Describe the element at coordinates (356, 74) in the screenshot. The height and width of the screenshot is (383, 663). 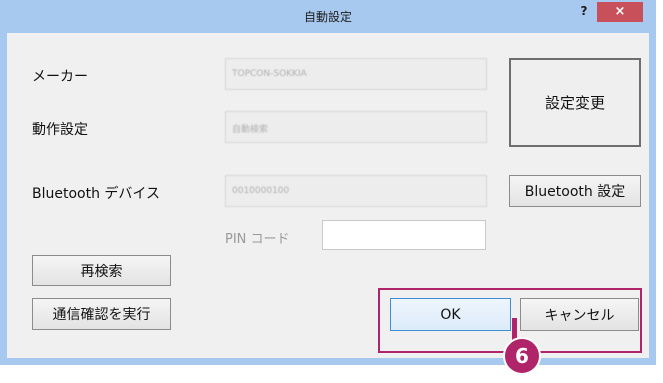
I see `maker-field: TOPCON-SOKKIA` at that location.